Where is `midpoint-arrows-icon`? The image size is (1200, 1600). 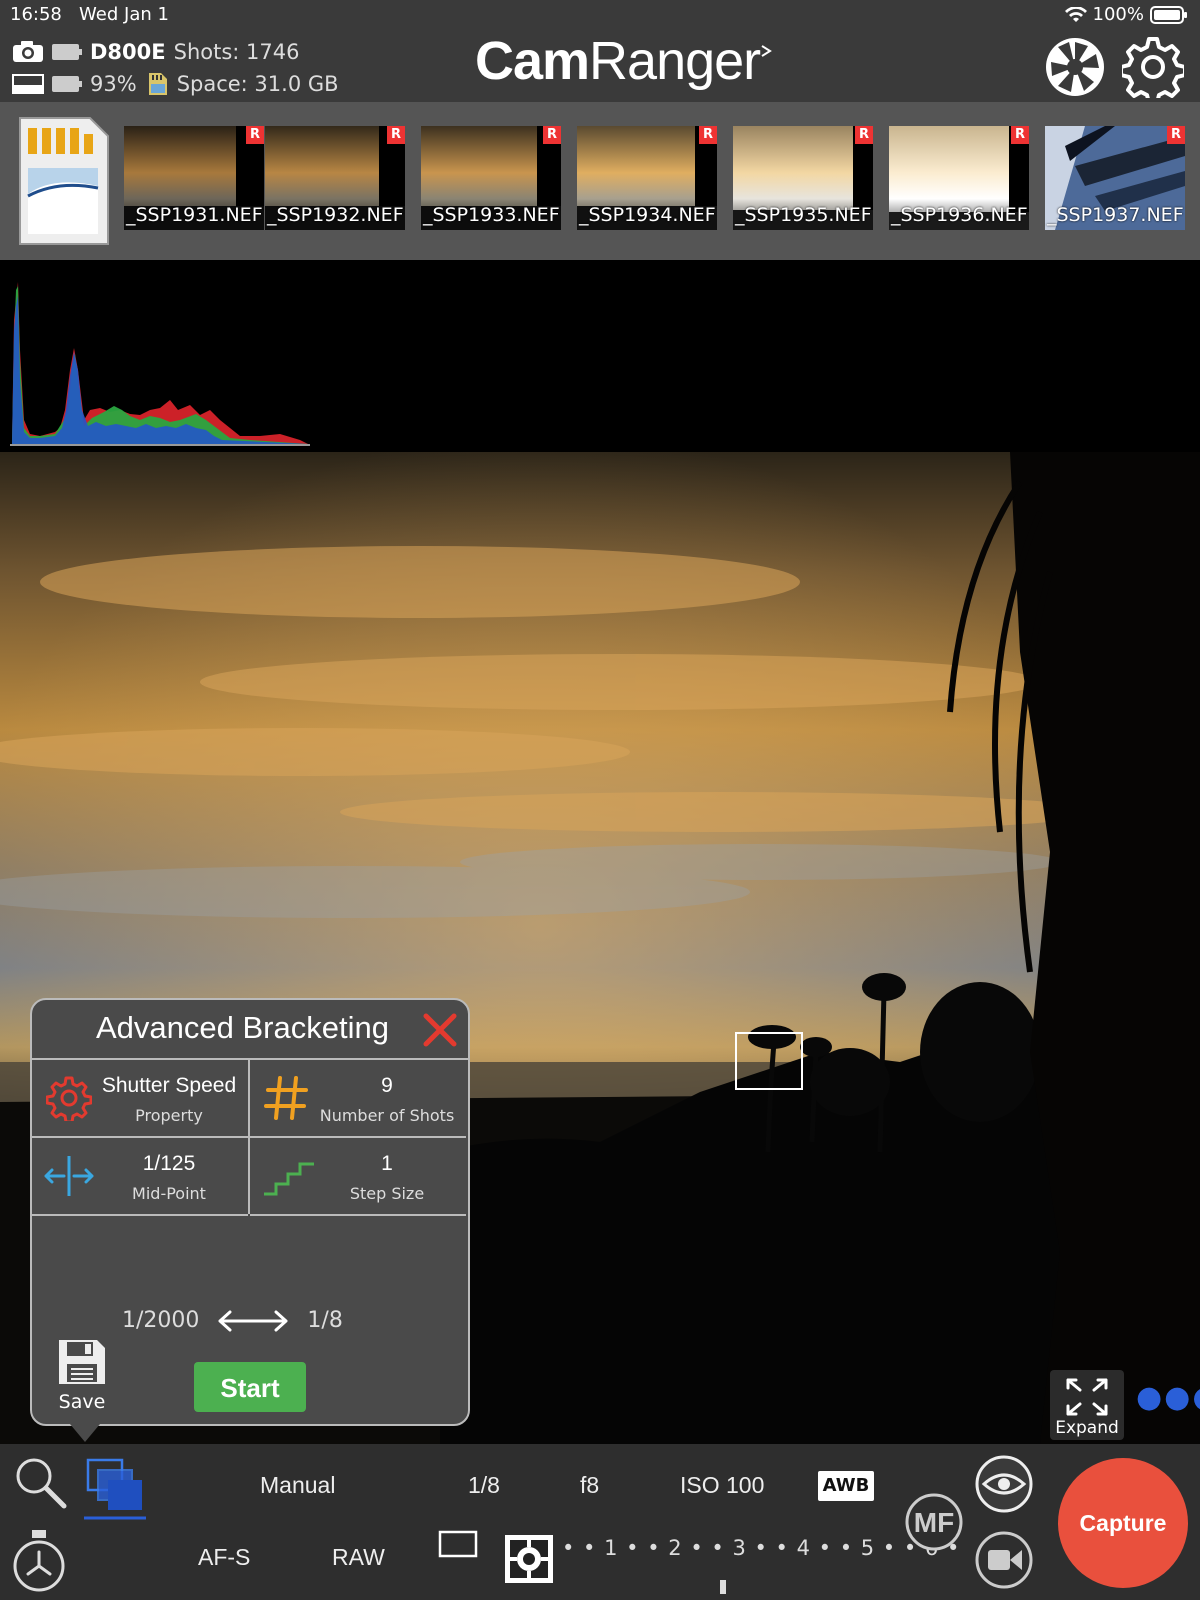 midpoint-arrows-icon is located at coordinates (69, 1176).